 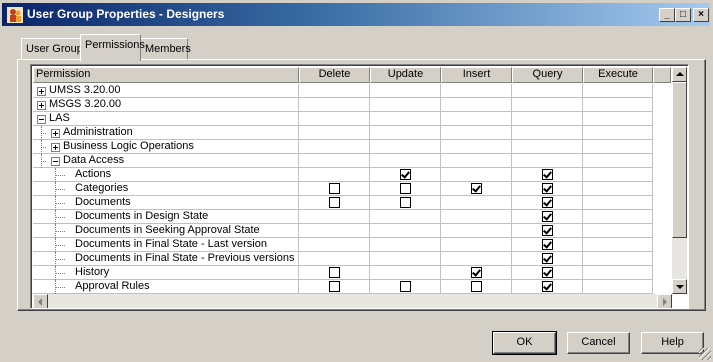 I want to click on table-row: Administration, so click(x=352, y=133).